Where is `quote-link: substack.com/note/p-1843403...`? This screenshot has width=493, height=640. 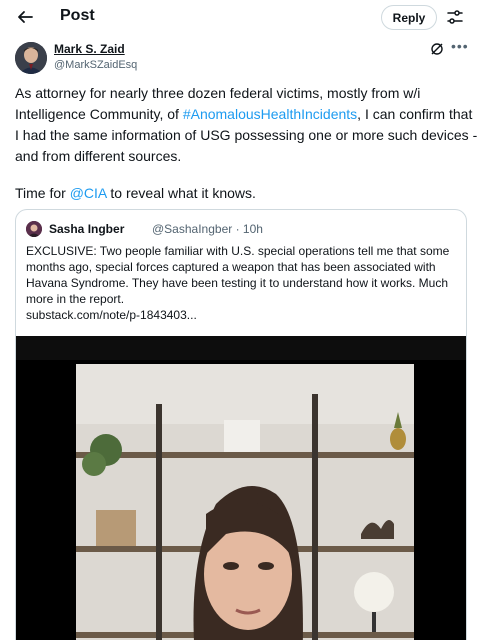 quote-link: substack.com/note/p-1843403... is located at coordinates (241, 315).